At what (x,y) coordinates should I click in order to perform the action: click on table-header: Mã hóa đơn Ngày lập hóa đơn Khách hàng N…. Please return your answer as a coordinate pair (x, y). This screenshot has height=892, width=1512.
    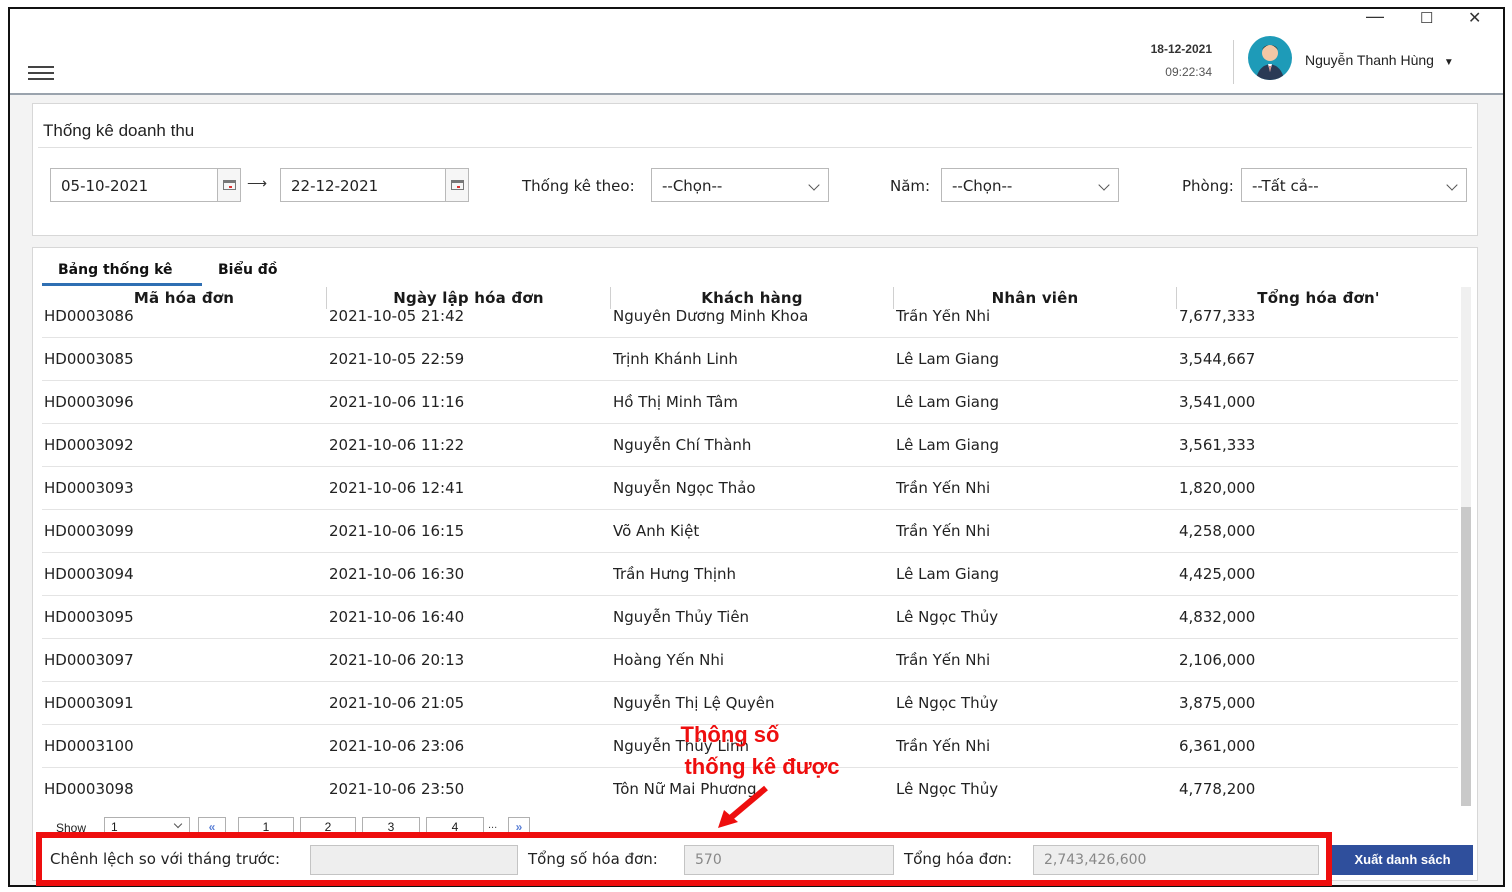
    Looking at the image, I should click on (751, 298).